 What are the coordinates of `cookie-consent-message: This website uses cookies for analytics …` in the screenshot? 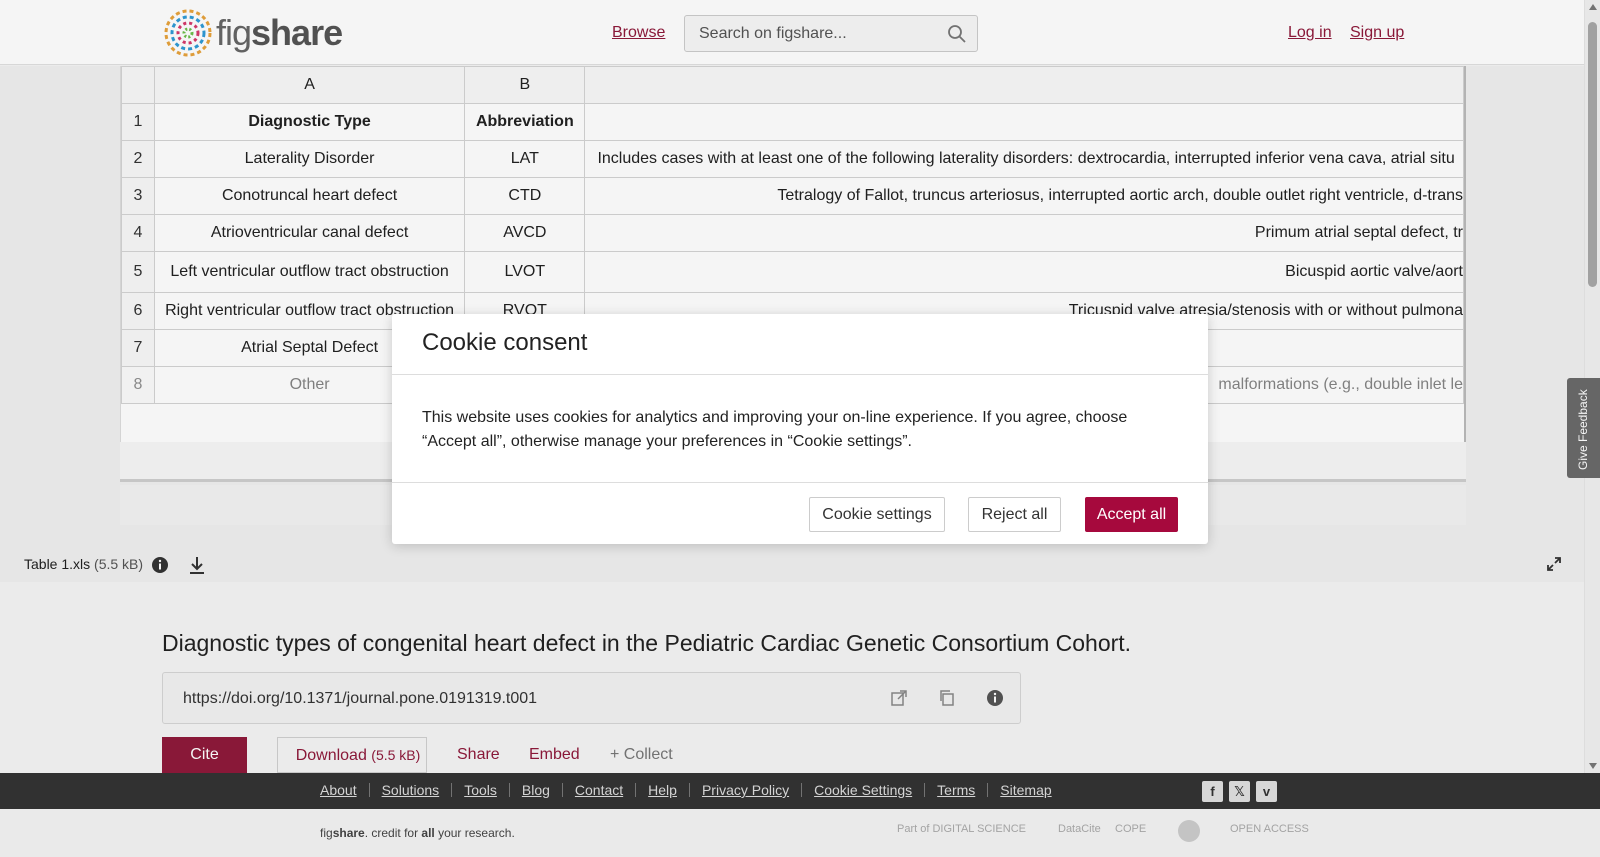 It's located at (775, 429).